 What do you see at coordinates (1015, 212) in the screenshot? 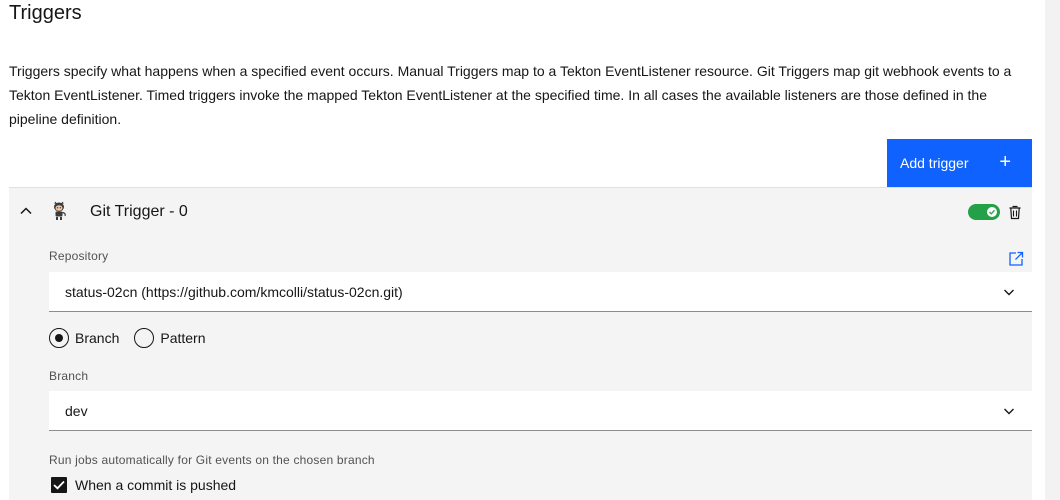
I see `trash-icon` at bounding box center [1015, 212].